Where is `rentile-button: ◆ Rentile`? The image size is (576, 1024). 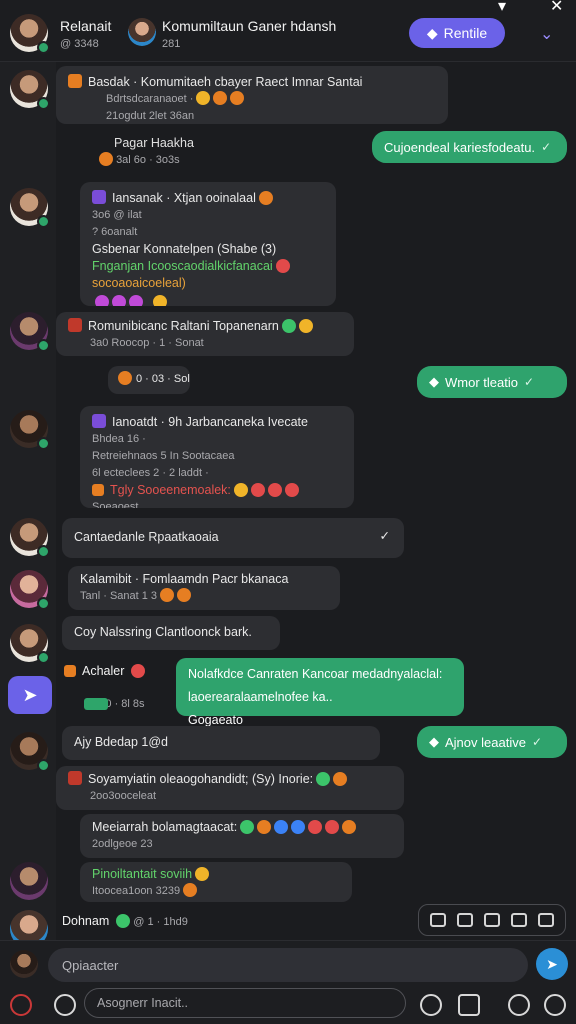
rentile-button: ◆ Rentile is located at coordinates (457, 33).